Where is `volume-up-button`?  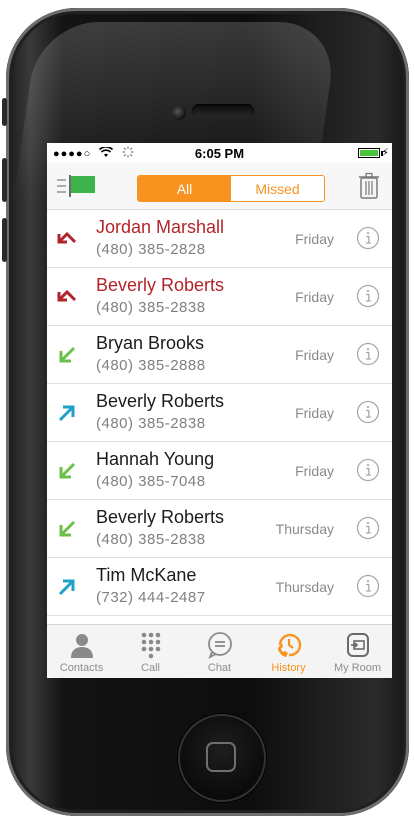 volume-up-button is located at coordinates (4, 180).